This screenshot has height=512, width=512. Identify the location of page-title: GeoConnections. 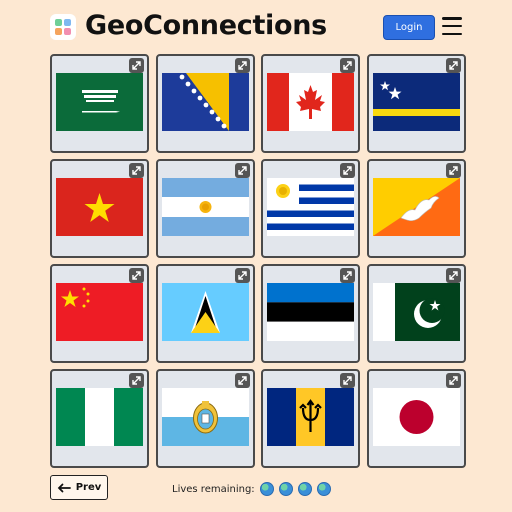
(206, 25).